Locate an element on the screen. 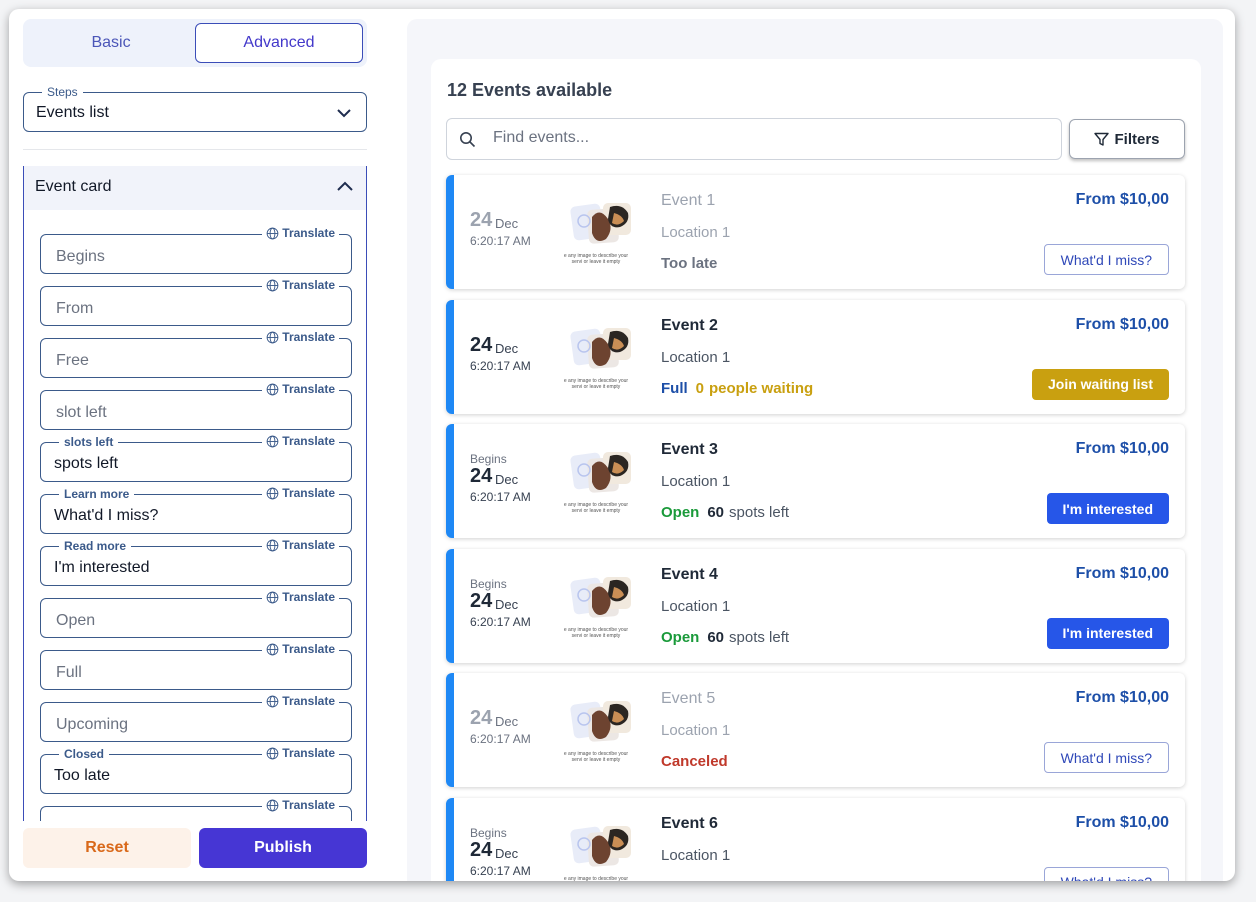 This screenshot has height=902, width=1256. event-status-row: Canceled is located at coordinates (694, 761).